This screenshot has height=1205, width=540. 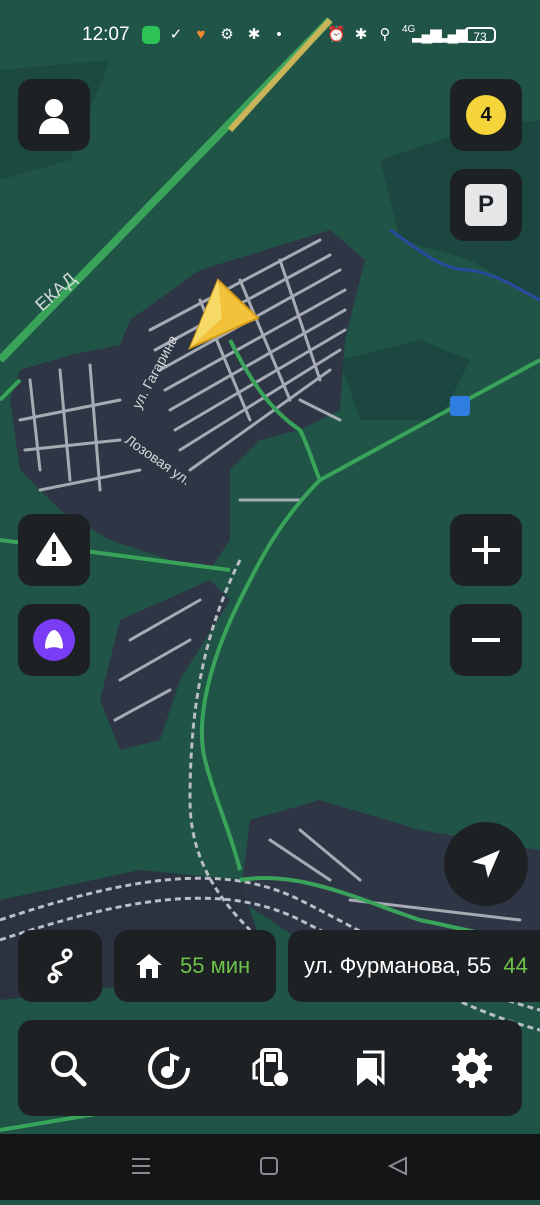 I want to click on traffic-level-badge: 4, so click(x=486, y=115).